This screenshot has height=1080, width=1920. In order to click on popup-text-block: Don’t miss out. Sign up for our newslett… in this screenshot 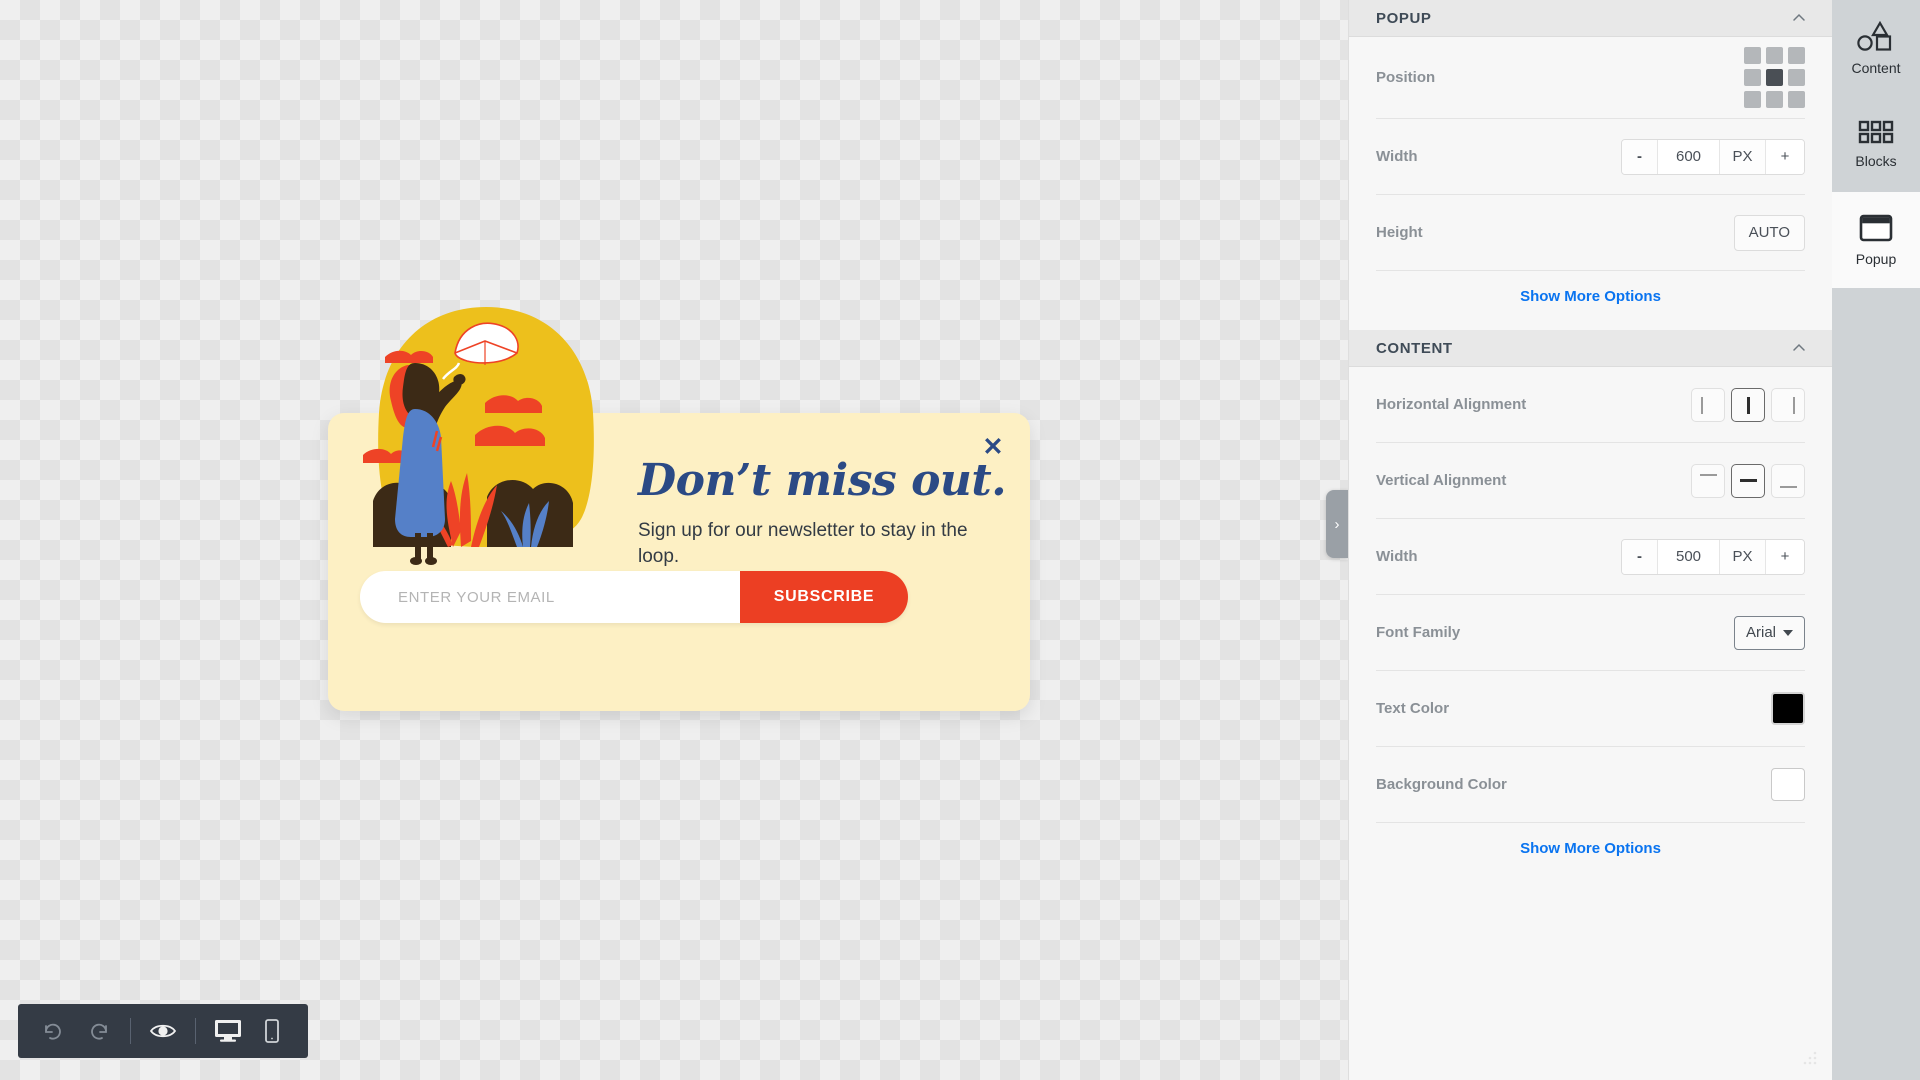, I will do `click(822, 512)`.